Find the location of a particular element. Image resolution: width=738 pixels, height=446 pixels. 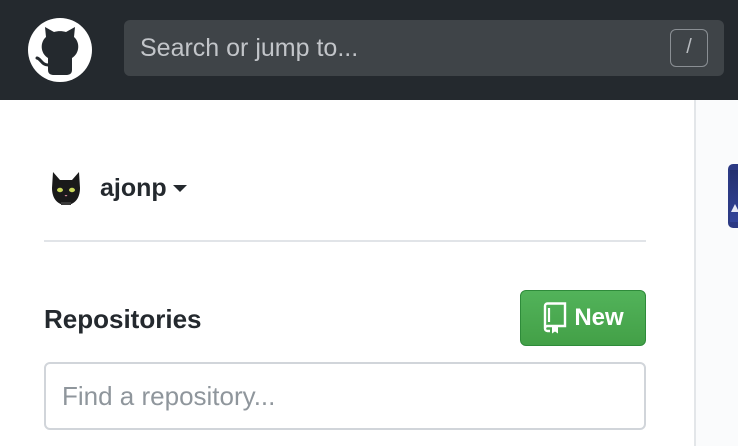

new-repository-button: New is located at coordinates (583, 318).